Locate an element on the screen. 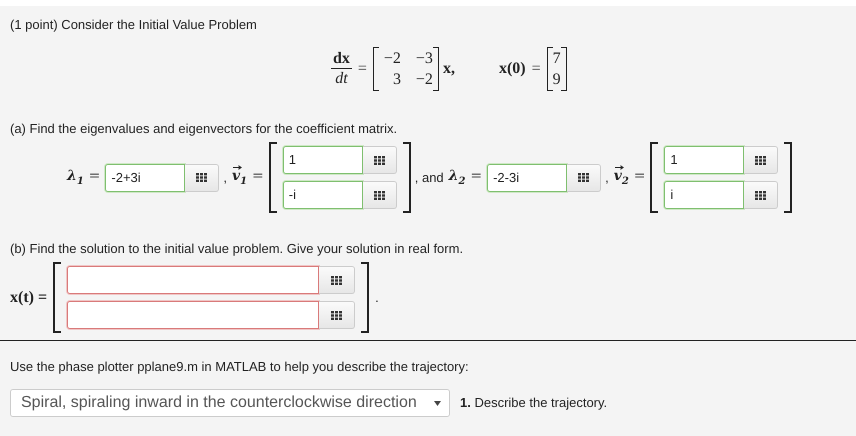 The image size is (856, 436). math-label: λ$_{2}$ = is located at coordinates (465, 177).